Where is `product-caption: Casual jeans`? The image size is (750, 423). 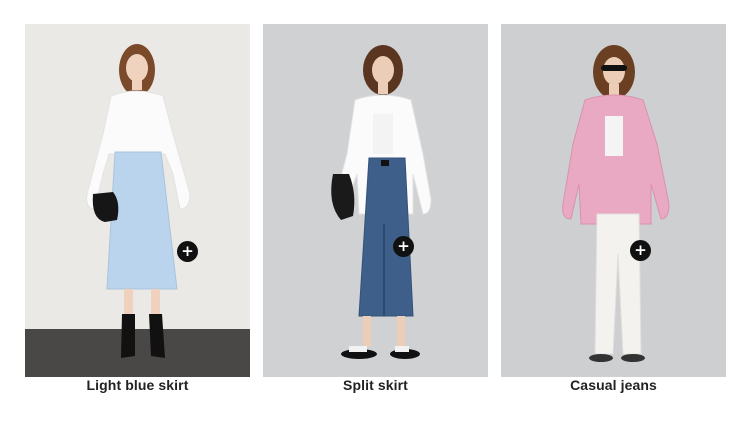
product-caption: Casual jeans is located at coordinates (613, 385).